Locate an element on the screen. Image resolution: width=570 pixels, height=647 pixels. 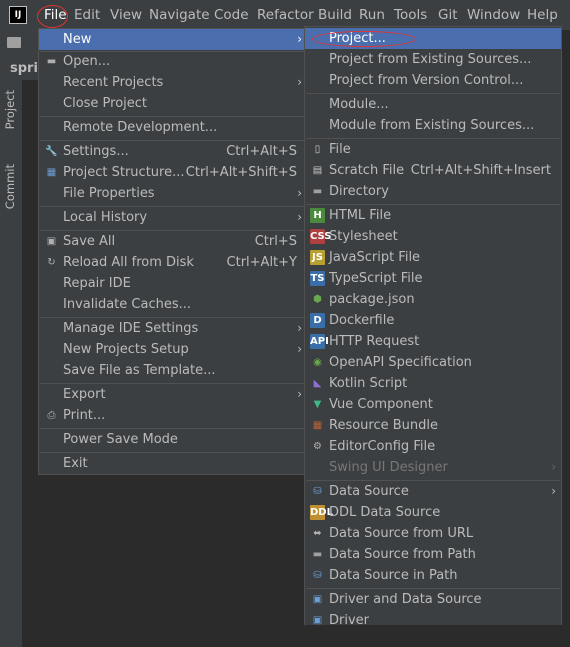
tool-window-sidebar: Project Commit is located at coordinates (11, 363).